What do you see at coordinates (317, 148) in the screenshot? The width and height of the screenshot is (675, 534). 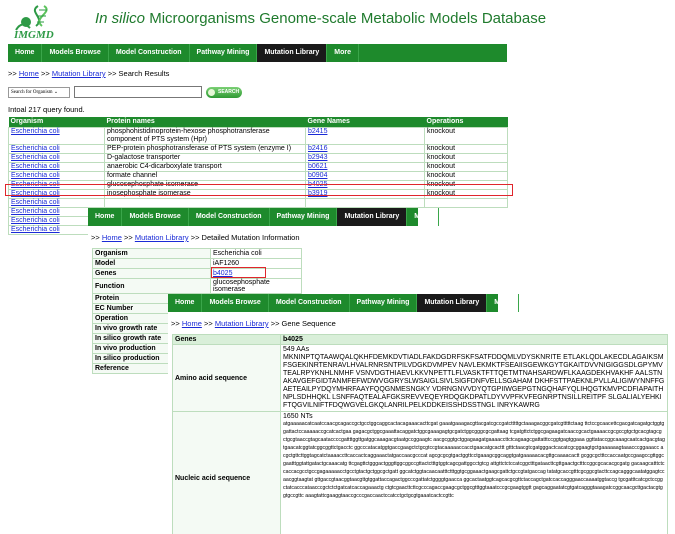 I see `gene-link: b2416` at bounding box center [317, 148].